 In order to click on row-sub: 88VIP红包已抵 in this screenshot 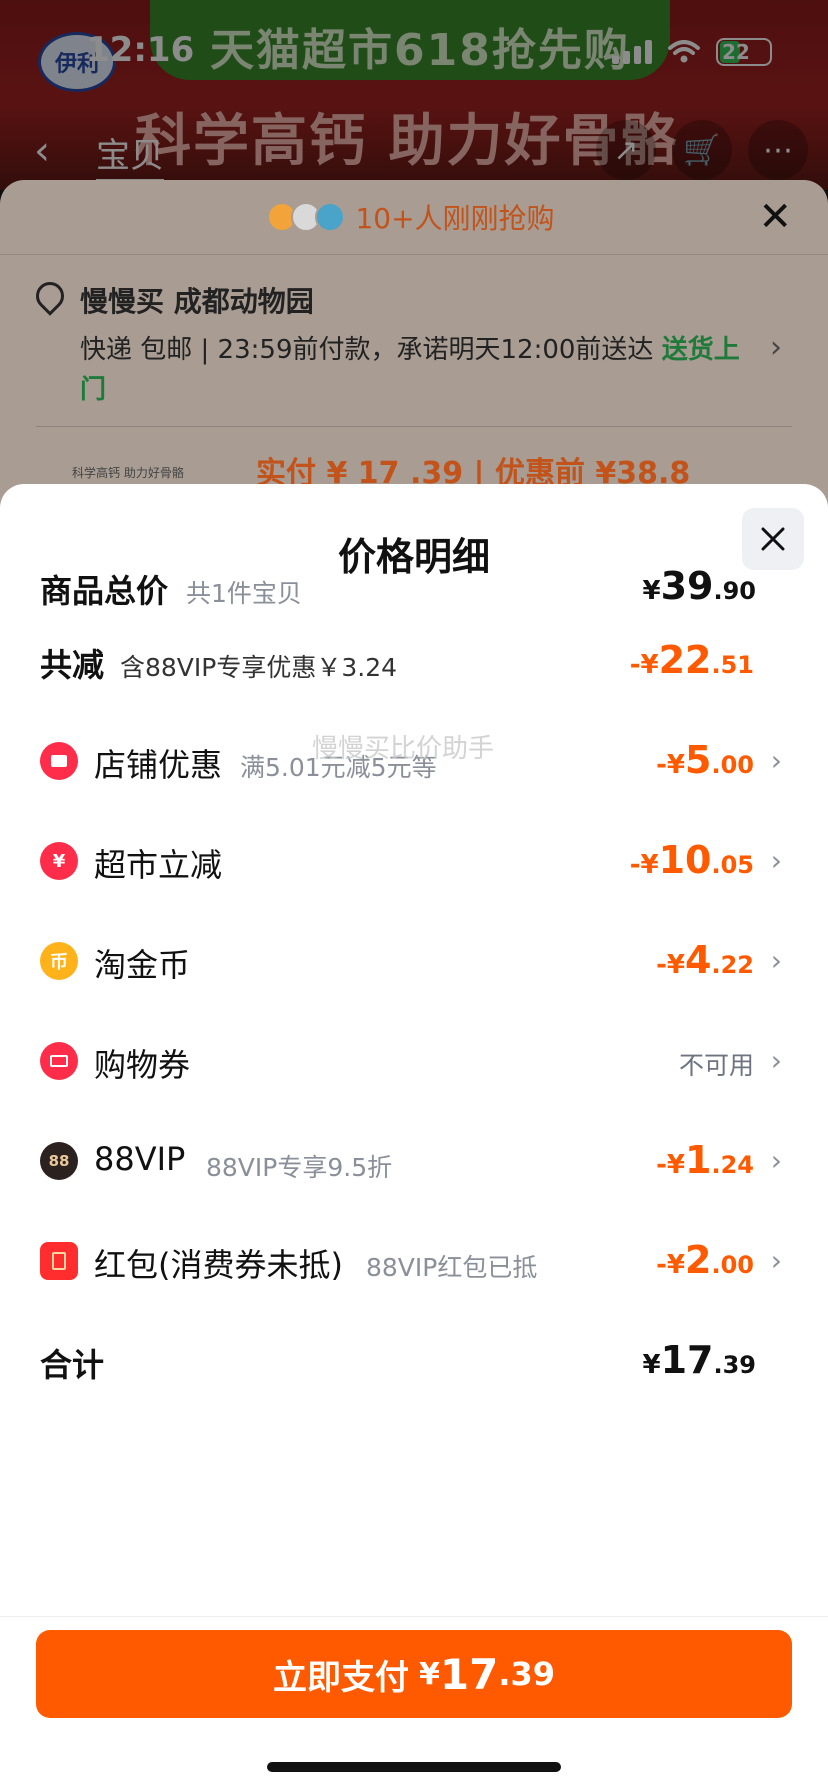, I will do `click(452, 1267)`.